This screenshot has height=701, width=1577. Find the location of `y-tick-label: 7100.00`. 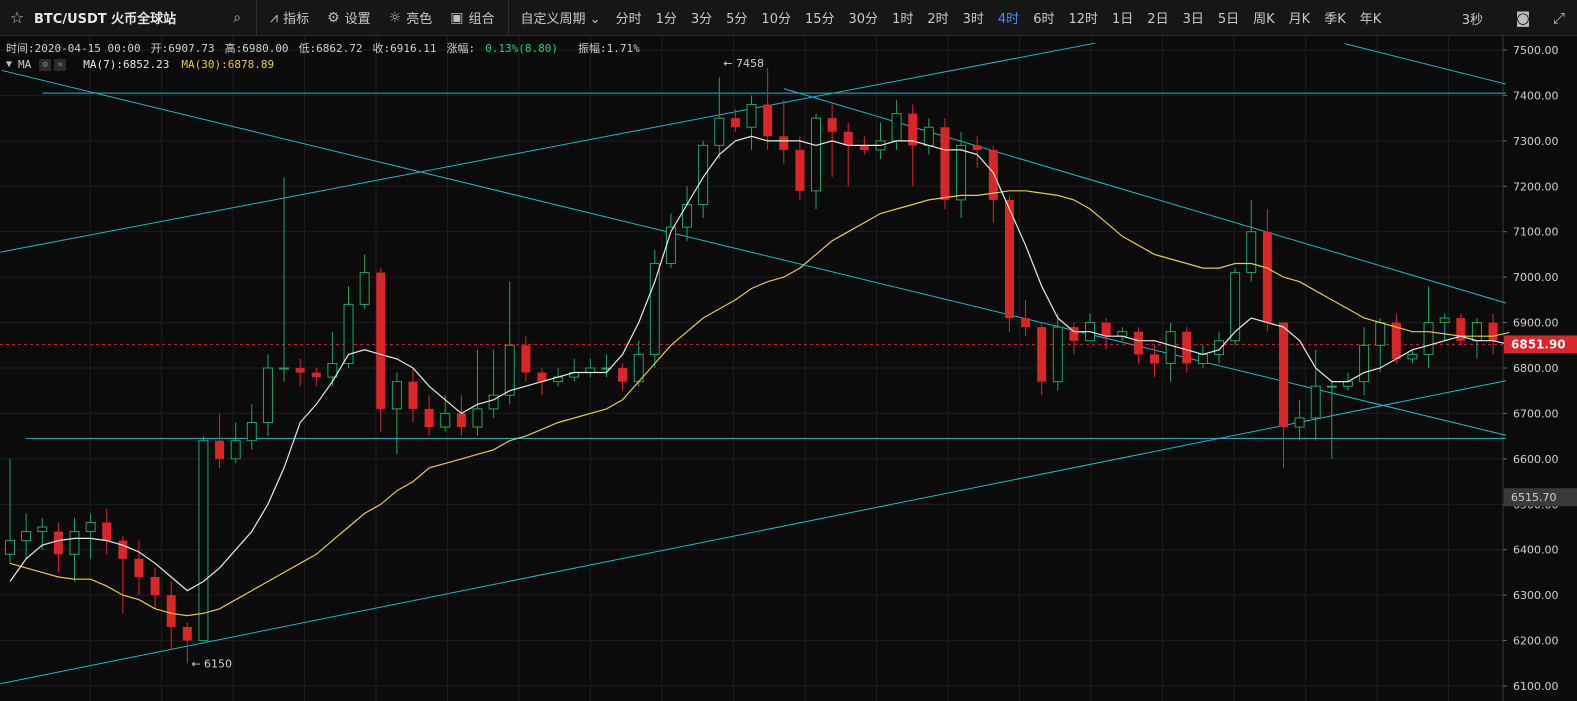

y-tick-label: 7100.00 is located at coordinates (1536, 232).